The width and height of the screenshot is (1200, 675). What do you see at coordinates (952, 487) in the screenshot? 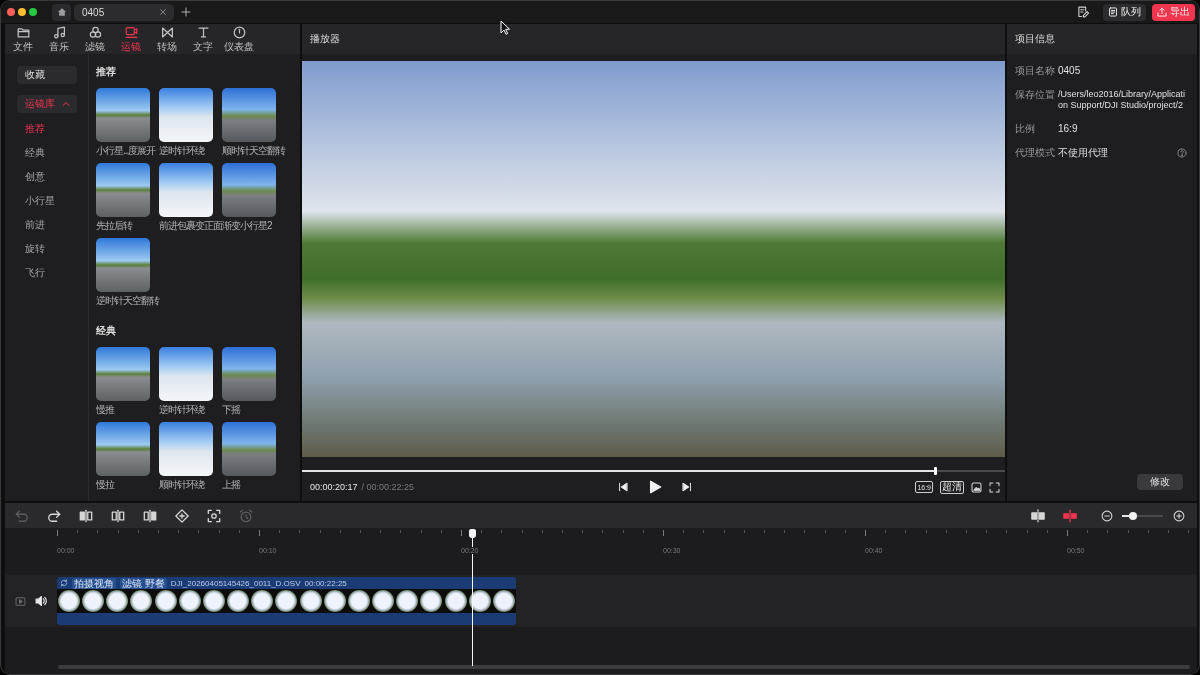
I see `quality-button: 超清` at bounding box center [952, 487].